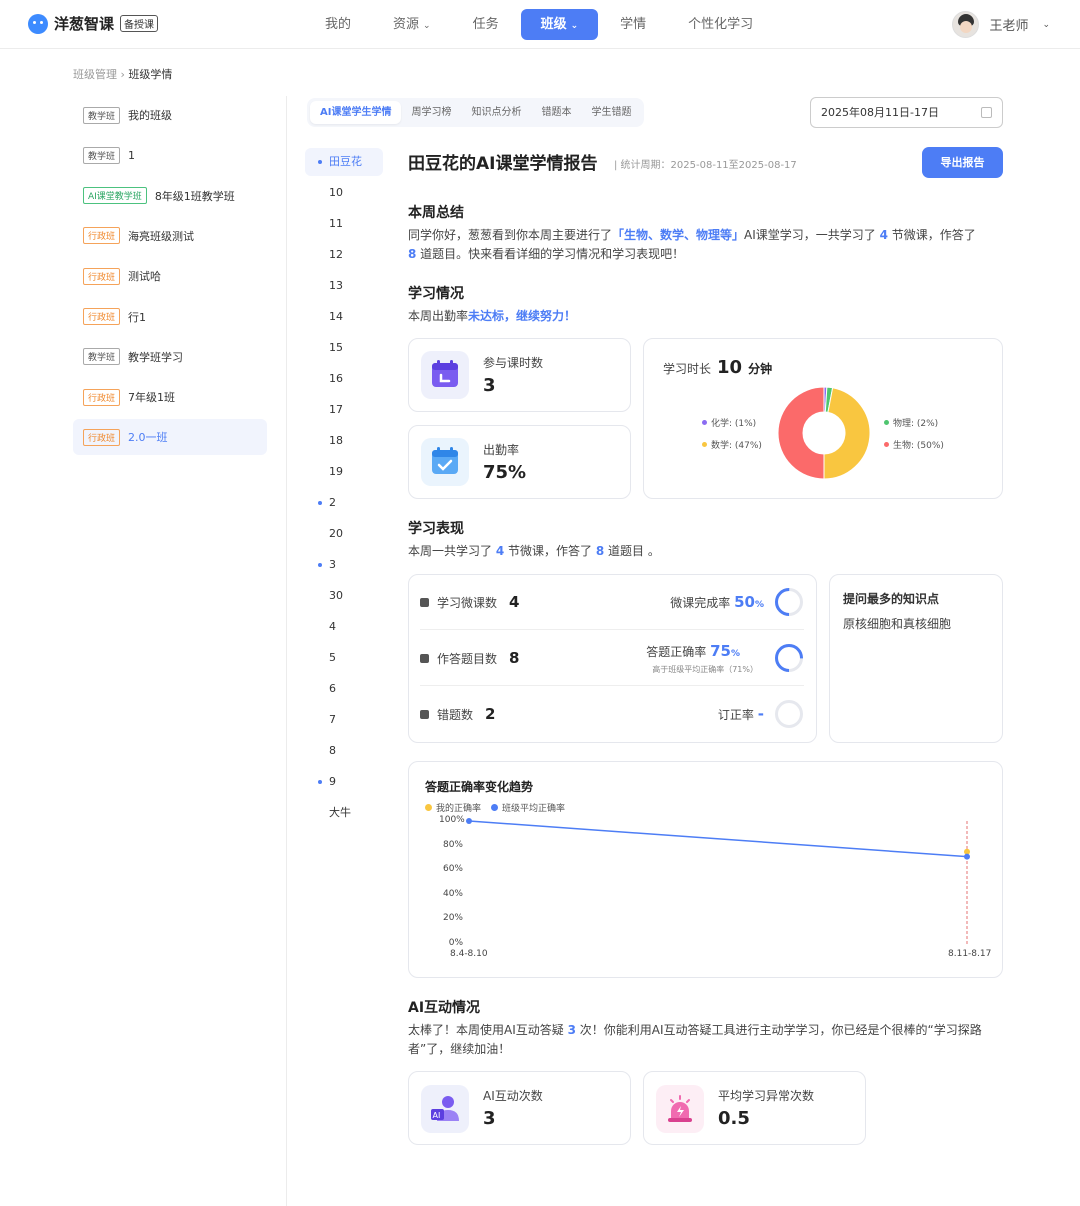 The height and width of the screenshot is (1206, 1080). Describe the element at coordinates (611, 112) in the screenshot. I see `tab-4: 学生错题` at that location.